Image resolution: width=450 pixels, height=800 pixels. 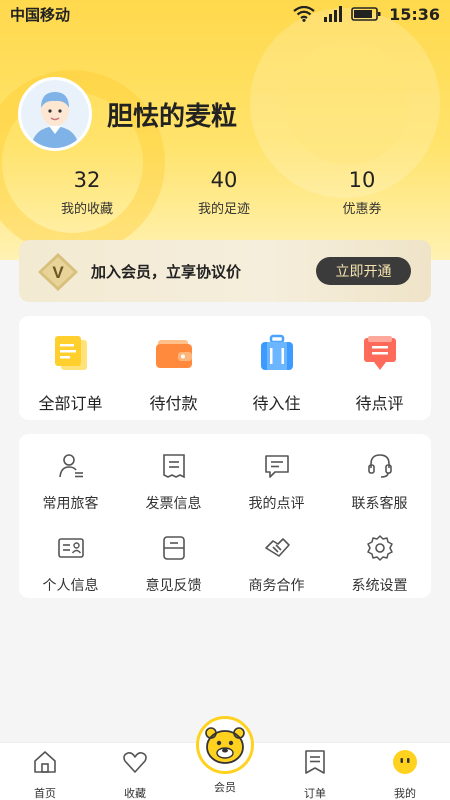 What do you see at coordinates (366, 14) in the screenshot?
I see `battery-icon` at bounding box center [366, 14].